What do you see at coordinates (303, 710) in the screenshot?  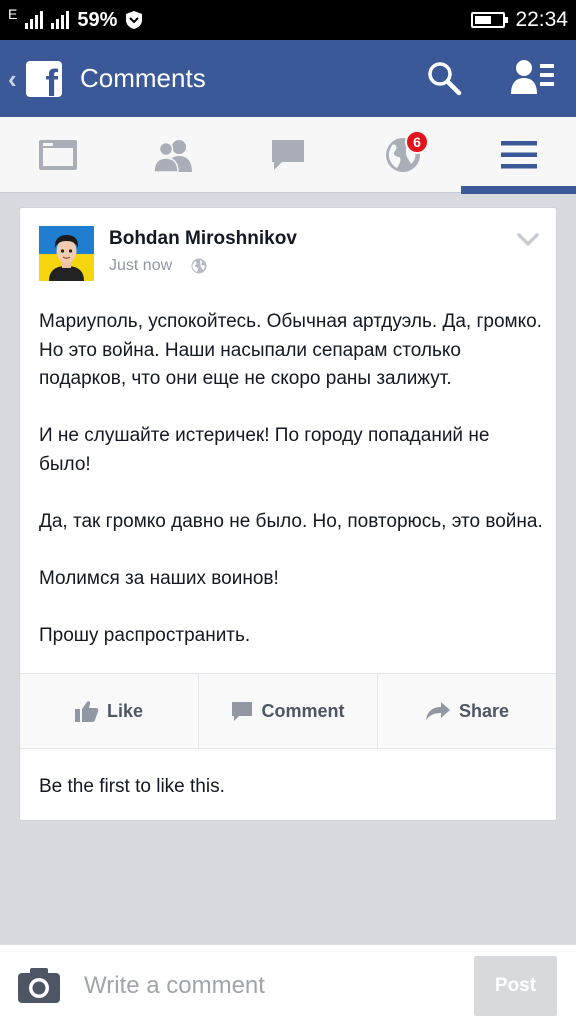 I see `comment-label: Comment` at bounding box center [303, 710].